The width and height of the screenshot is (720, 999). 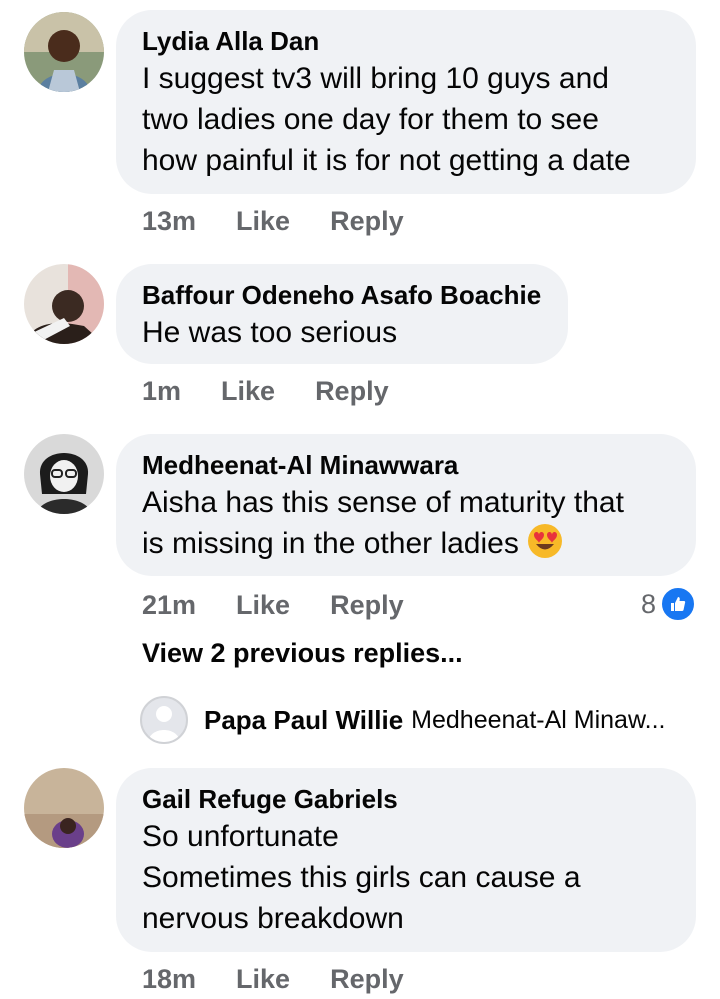 I want to click on comment-author: Gail Refuge Gabriels, so click(x=406, y=799).